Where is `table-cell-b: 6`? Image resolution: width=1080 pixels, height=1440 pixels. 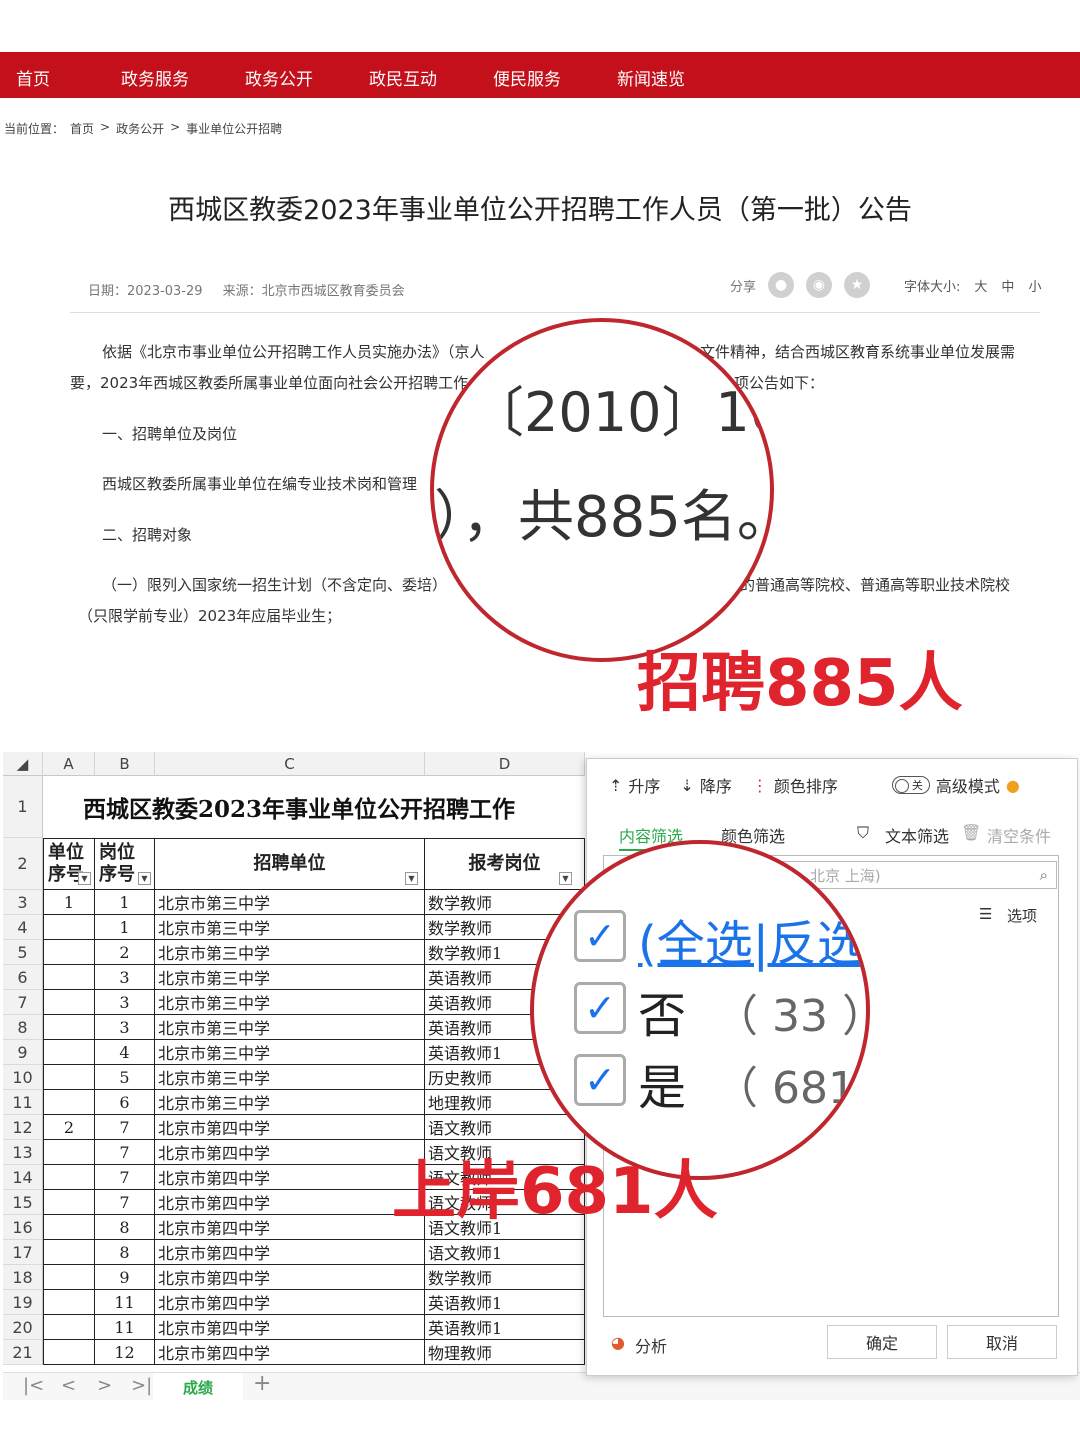
table-cell-b: 6 is located at coordinates (125, 1102).